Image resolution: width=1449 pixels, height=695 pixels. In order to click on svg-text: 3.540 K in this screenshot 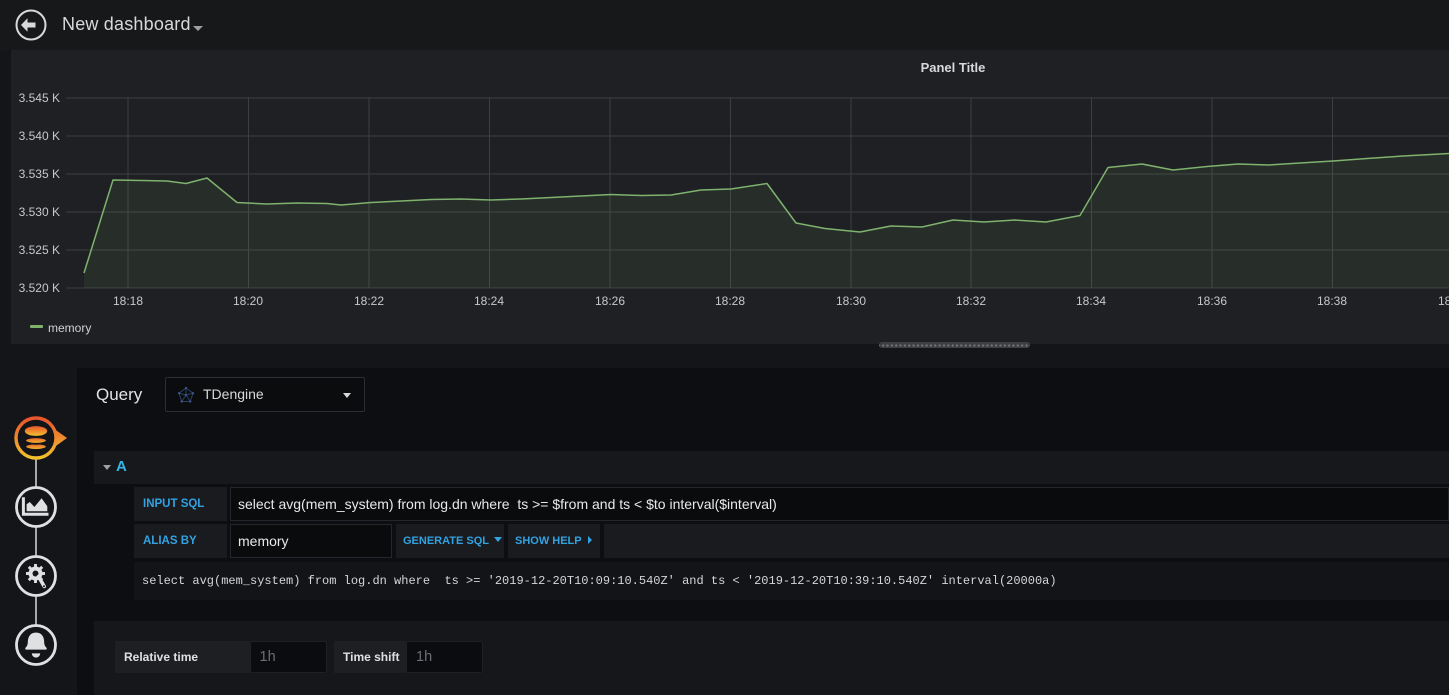, I will do `click(39, 136)`.